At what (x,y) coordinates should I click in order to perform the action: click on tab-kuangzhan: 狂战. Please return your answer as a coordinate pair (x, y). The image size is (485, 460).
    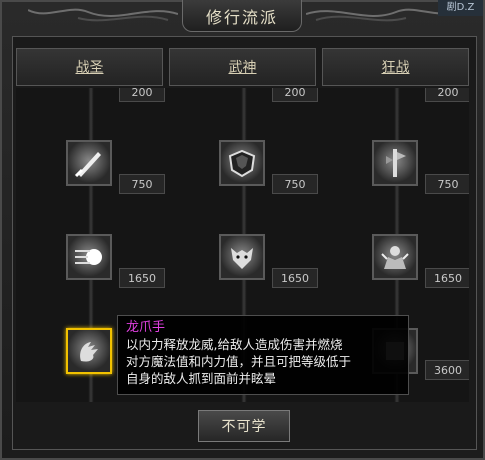
    Looking at the image, I should click on (395, 67).